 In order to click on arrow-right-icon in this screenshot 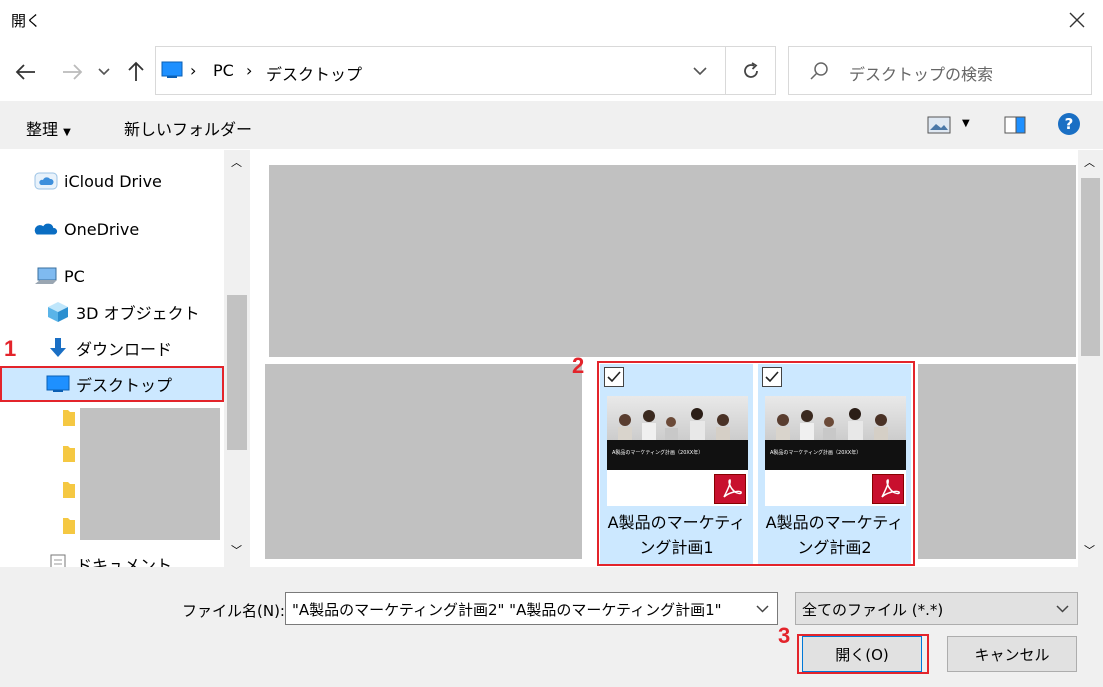, I will do `click(73, 72)`.